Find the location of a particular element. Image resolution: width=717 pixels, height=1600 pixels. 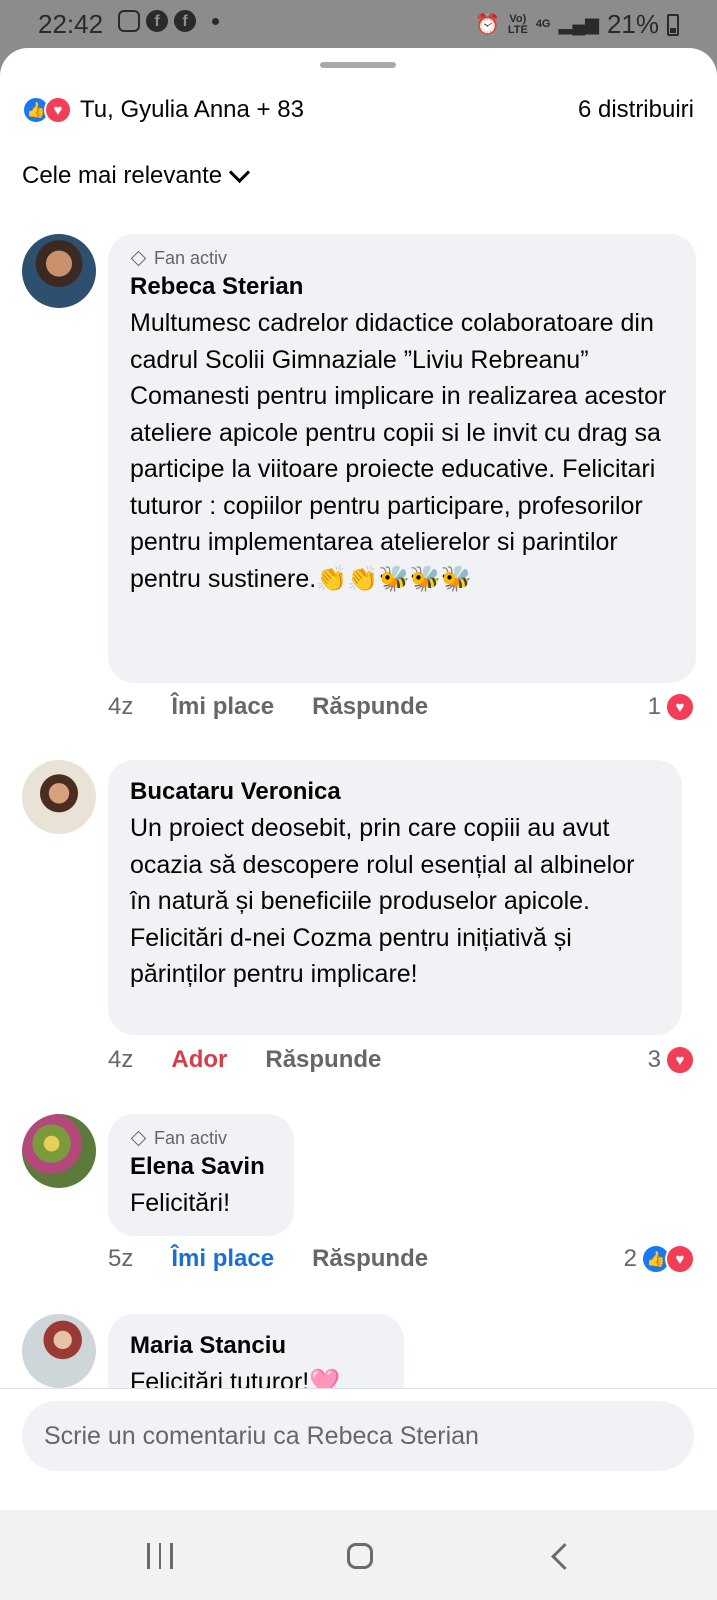

comment-text: Felicitări! is located at coordinates (180, 1203).